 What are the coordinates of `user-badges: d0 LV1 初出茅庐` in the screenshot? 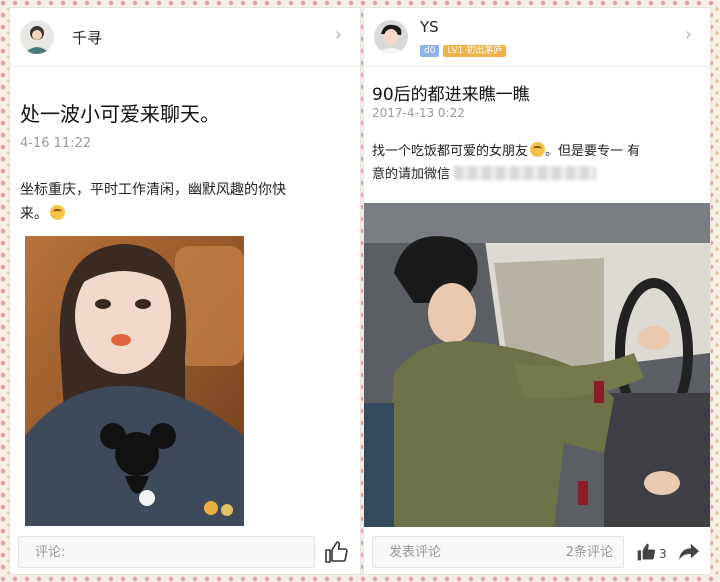 It's located at (465, 47).